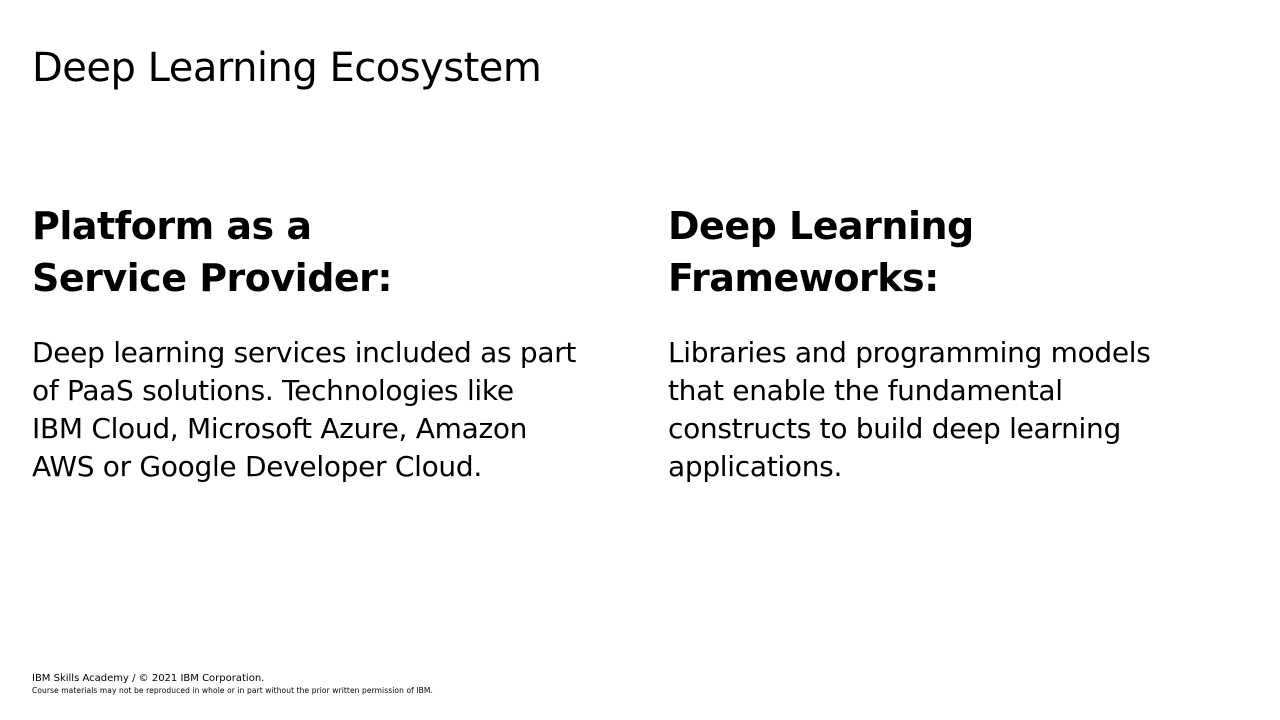  Describe the element at coordinates (172, 226) in the screenshot. I see `heading-line: Platform as a` at that location.